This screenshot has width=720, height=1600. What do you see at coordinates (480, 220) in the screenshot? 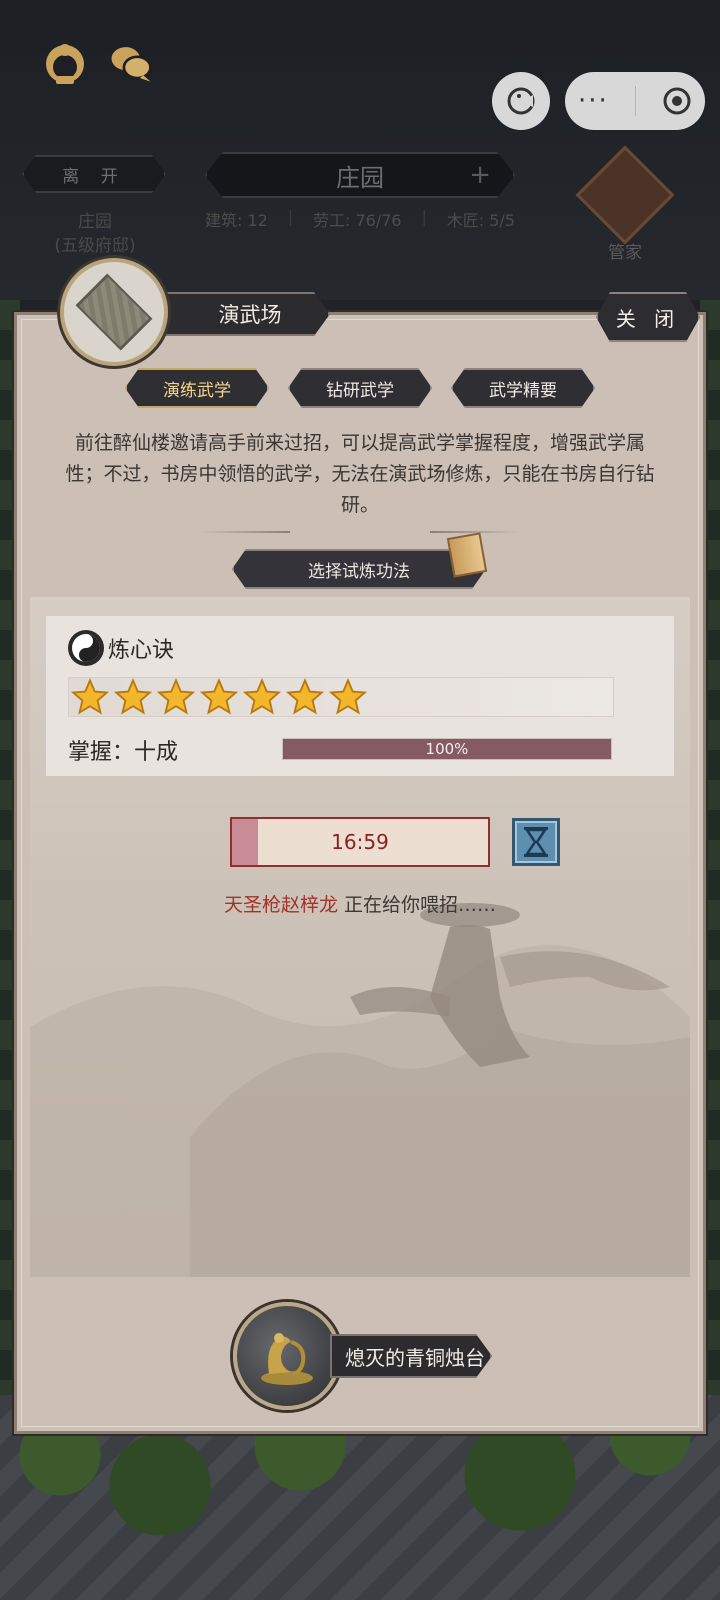
I see `stat-carpenter: 木匠: 5/5` at bounding box center [480, 220].